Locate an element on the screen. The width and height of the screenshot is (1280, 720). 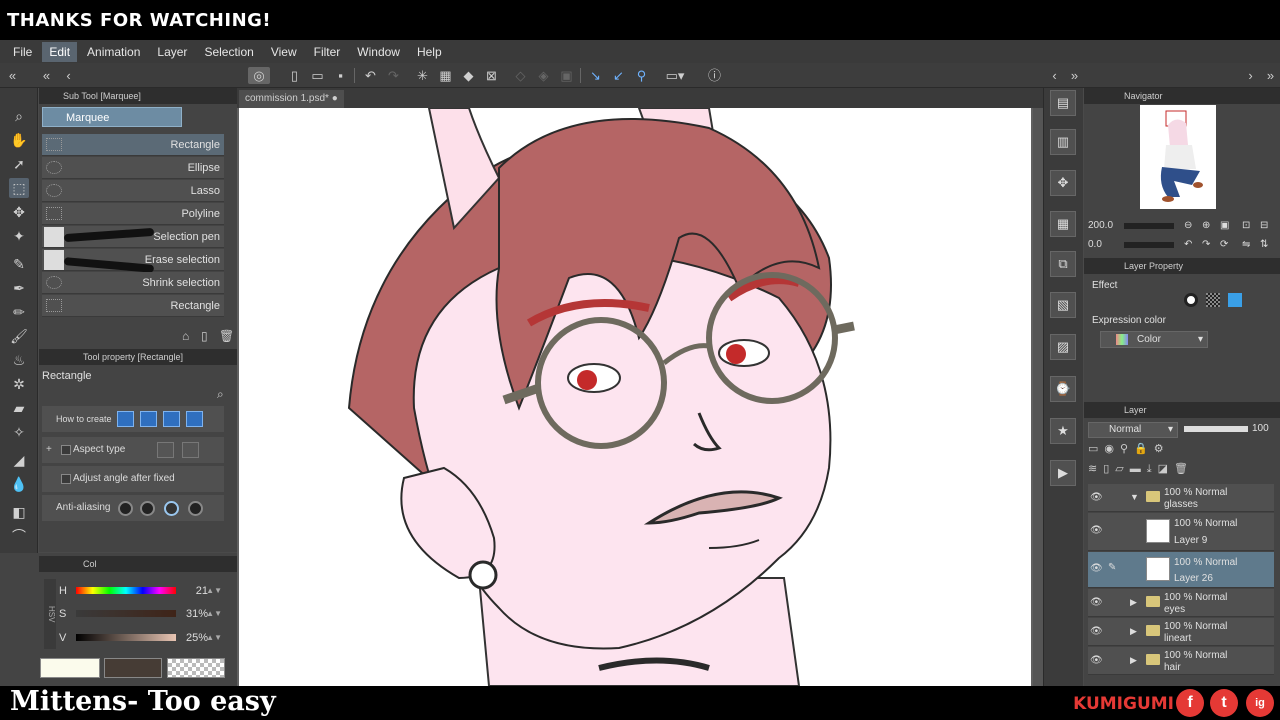
expand-right-icon: » is located at coordinates (1270, 75).